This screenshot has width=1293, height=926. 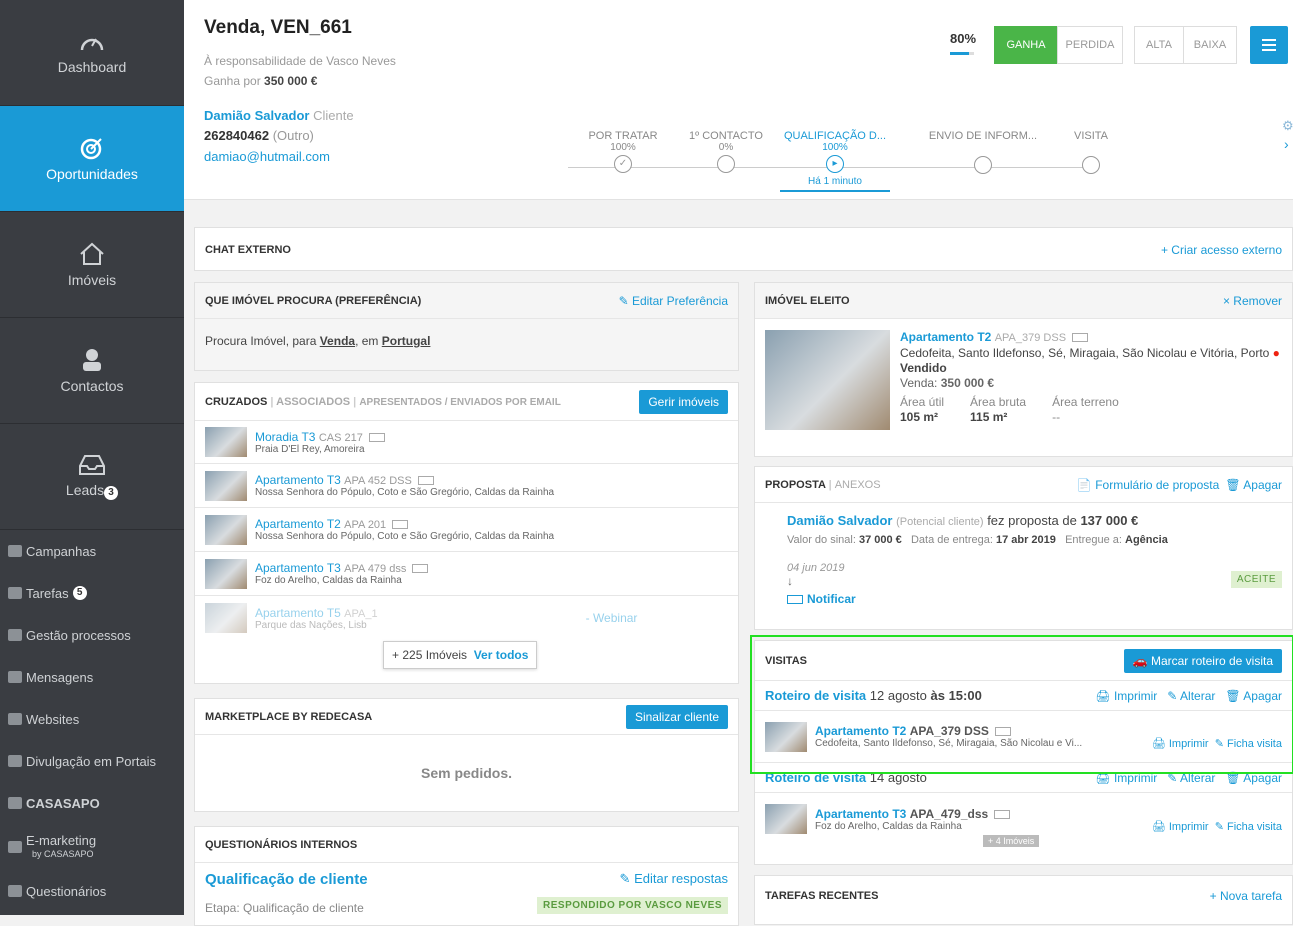 I want to click on export-icon, so click(x=15, y=761).